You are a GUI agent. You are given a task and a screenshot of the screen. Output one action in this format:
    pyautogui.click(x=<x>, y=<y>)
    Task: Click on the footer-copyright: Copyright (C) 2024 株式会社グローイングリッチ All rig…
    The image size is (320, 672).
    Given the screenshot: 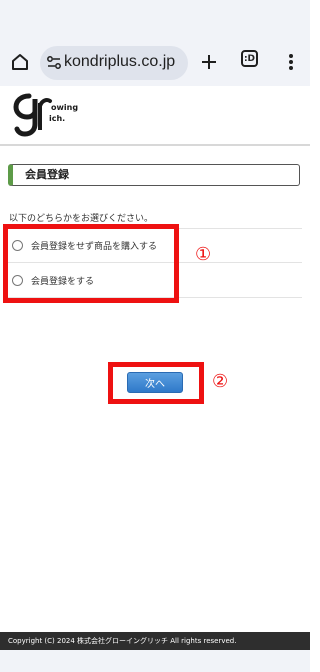 What is the action you would take?
    pyautogui.click(x=155, y=641)
    